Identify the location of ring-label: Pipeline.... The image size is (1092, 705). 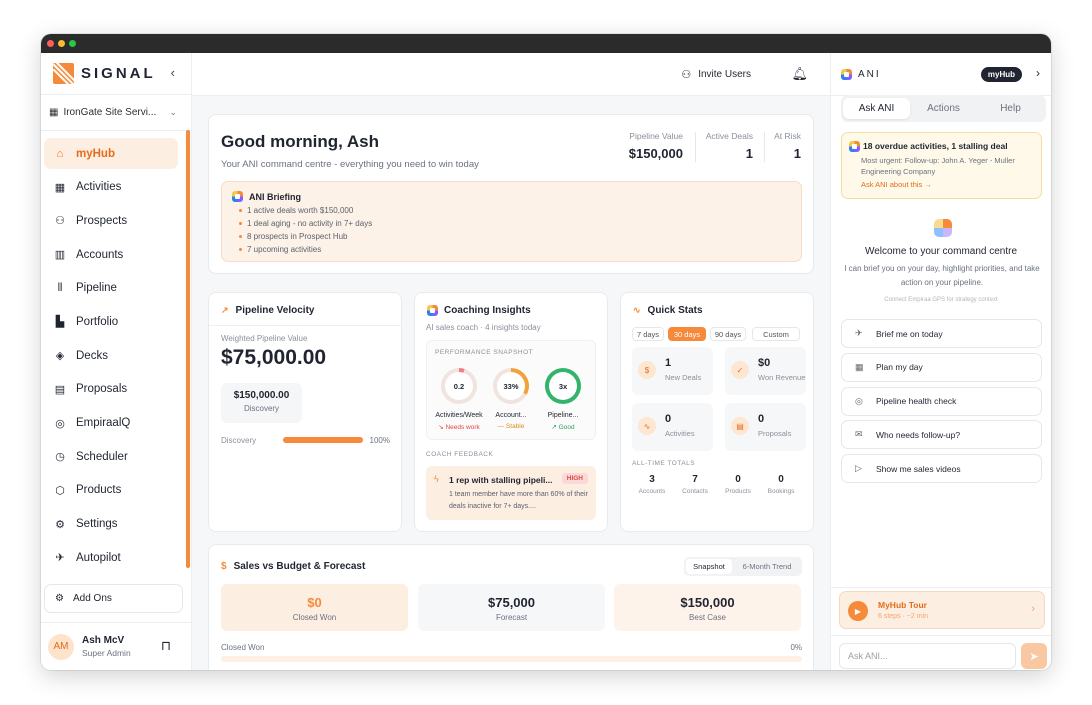
(563, 415).